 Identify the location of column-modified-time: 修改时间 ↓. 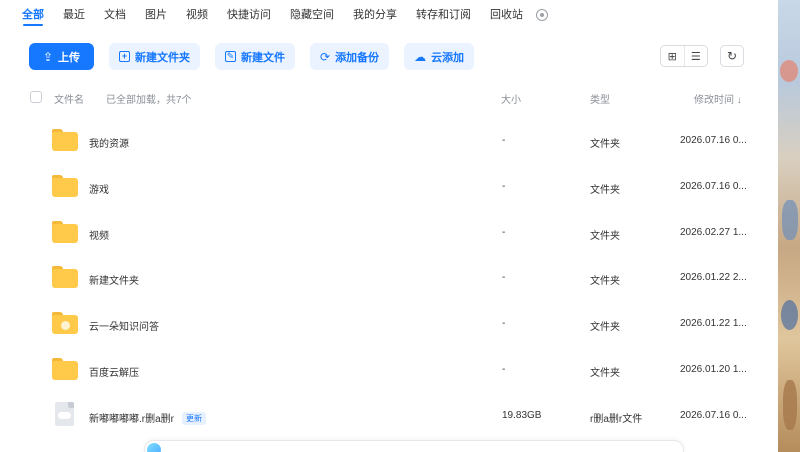
(718, 98).